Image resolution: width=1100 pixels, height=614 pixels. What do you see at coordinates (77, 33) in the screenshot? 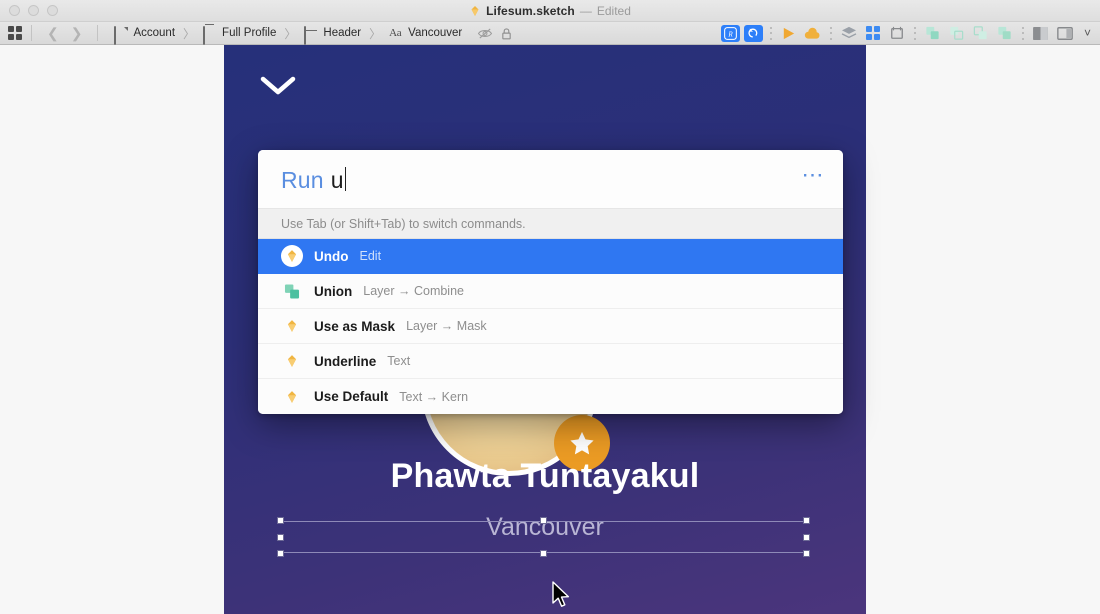
I see `chevron-right-icon: ❯` at bounding box center [77, 33].